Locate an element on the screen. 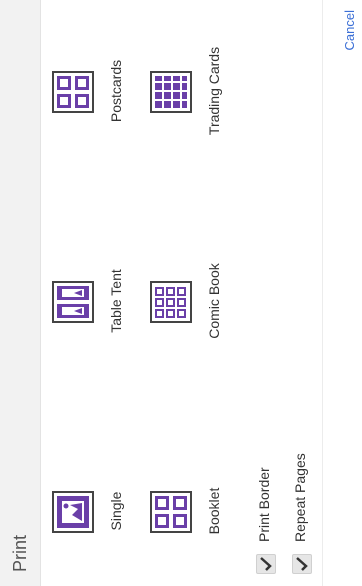 Image resolution: width=362 pixels, height=586 pixels. cancel-button: Cancel is located at coordinates (349, 30).